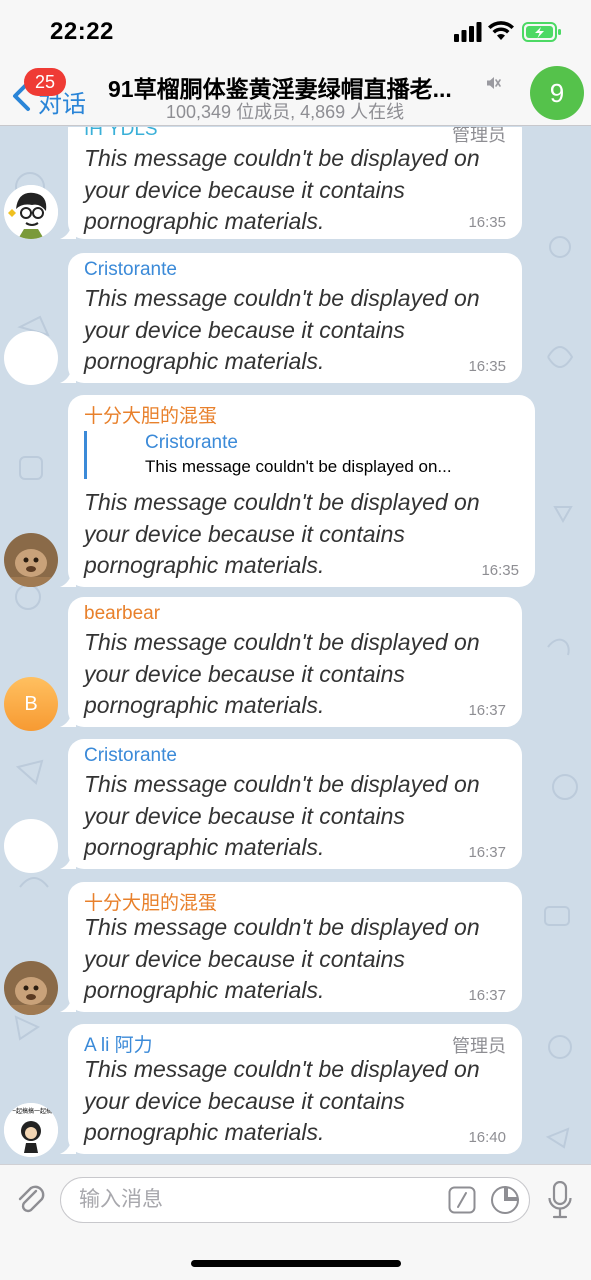 The image size is (591, 1280). I want to click on status-time: 22:22, so click(82, 31).